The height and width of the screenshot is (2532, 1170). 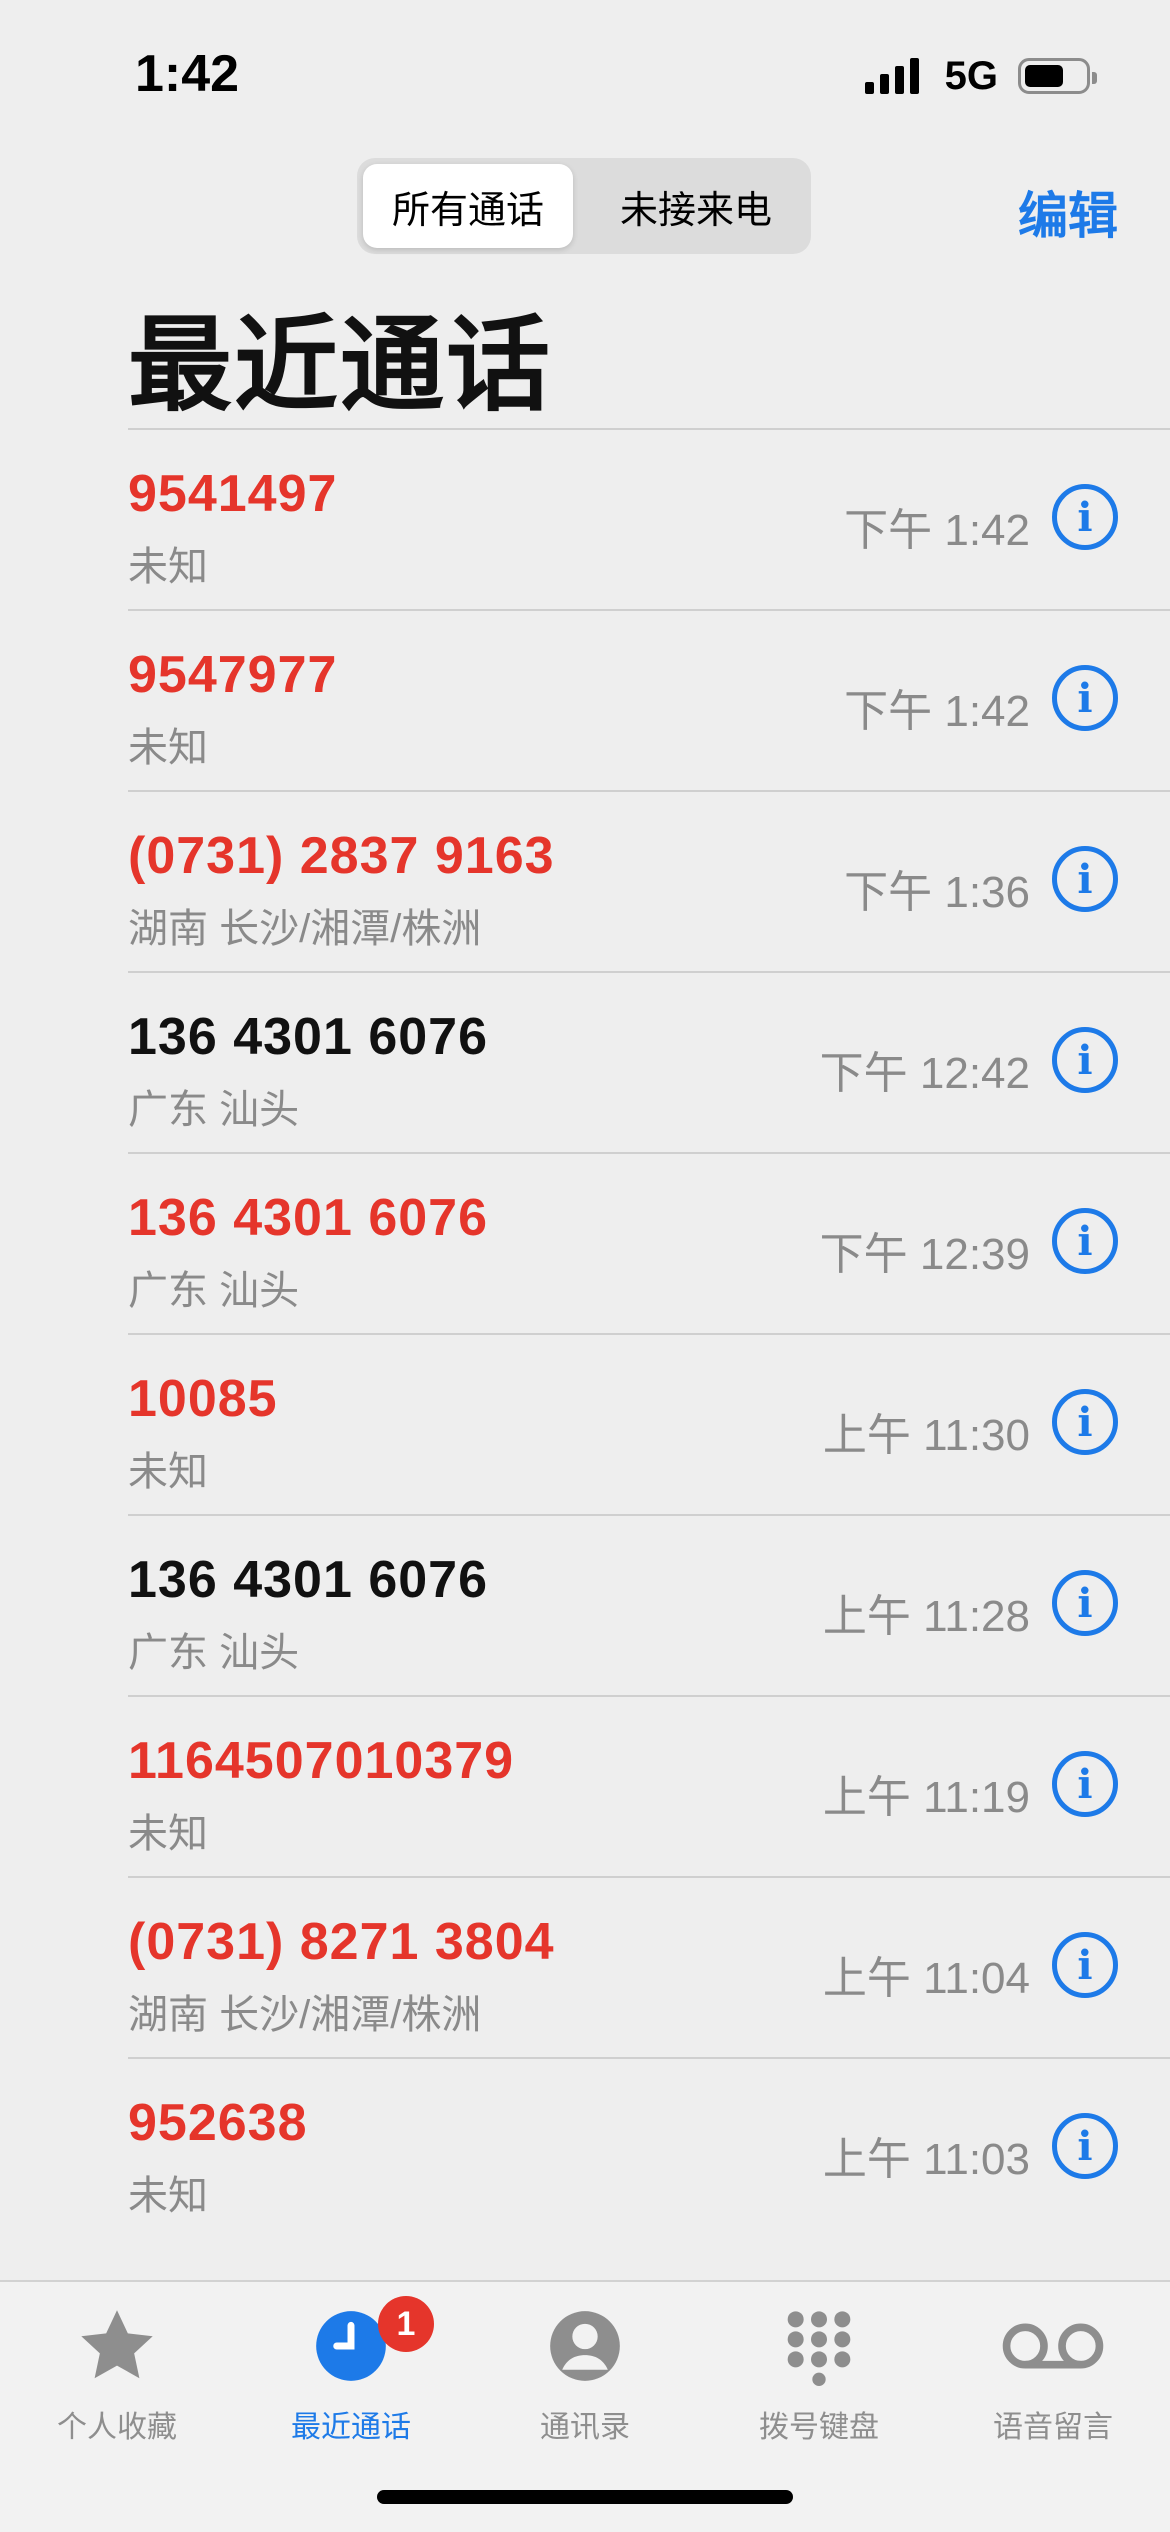 What do you see at coordinates (218, 2123) in the screenshot?
I see `call-number: 952638` at bounding box center [218, 2123].